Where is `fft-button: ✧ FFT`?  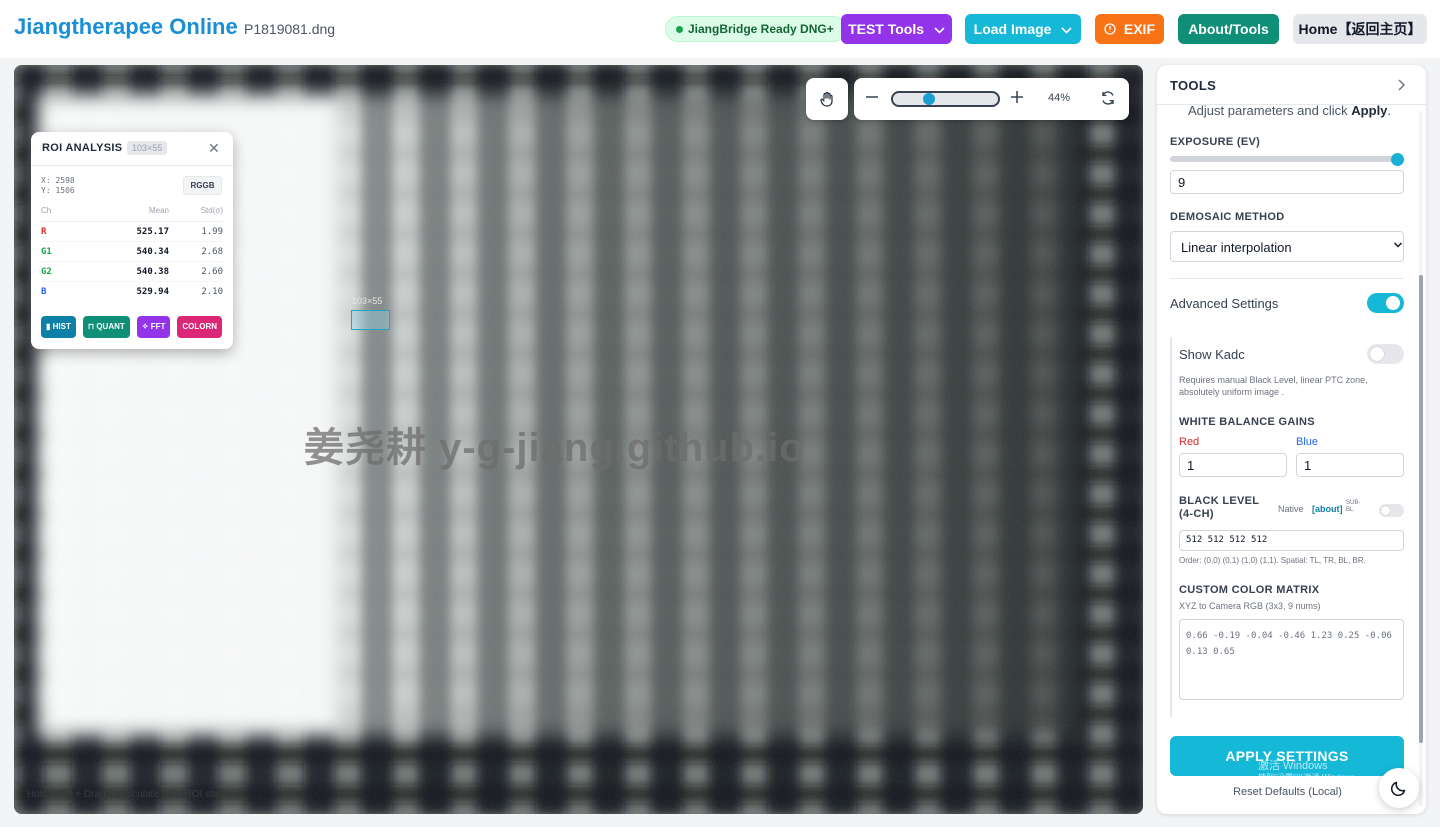 fft-button: ✧ FFT is located at coordinates (153, 327).